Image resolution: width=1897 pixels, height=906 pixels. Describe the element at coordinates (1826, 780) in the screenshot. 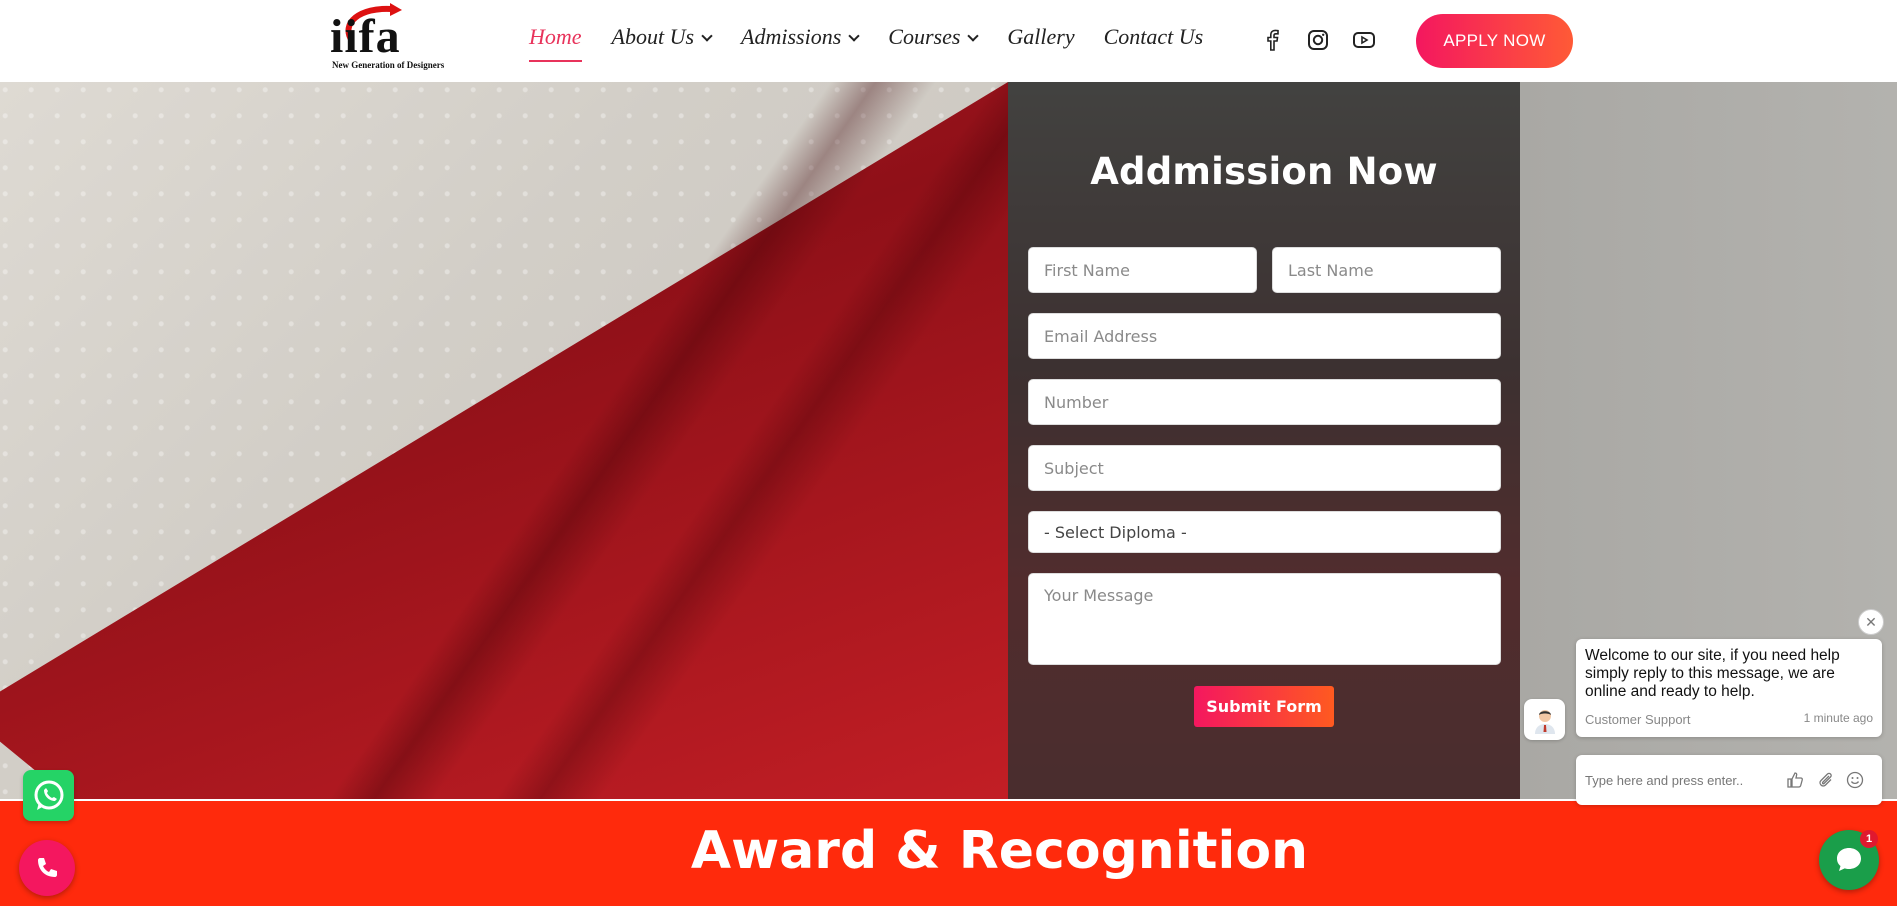

I see `paperclip-icon` at that location.